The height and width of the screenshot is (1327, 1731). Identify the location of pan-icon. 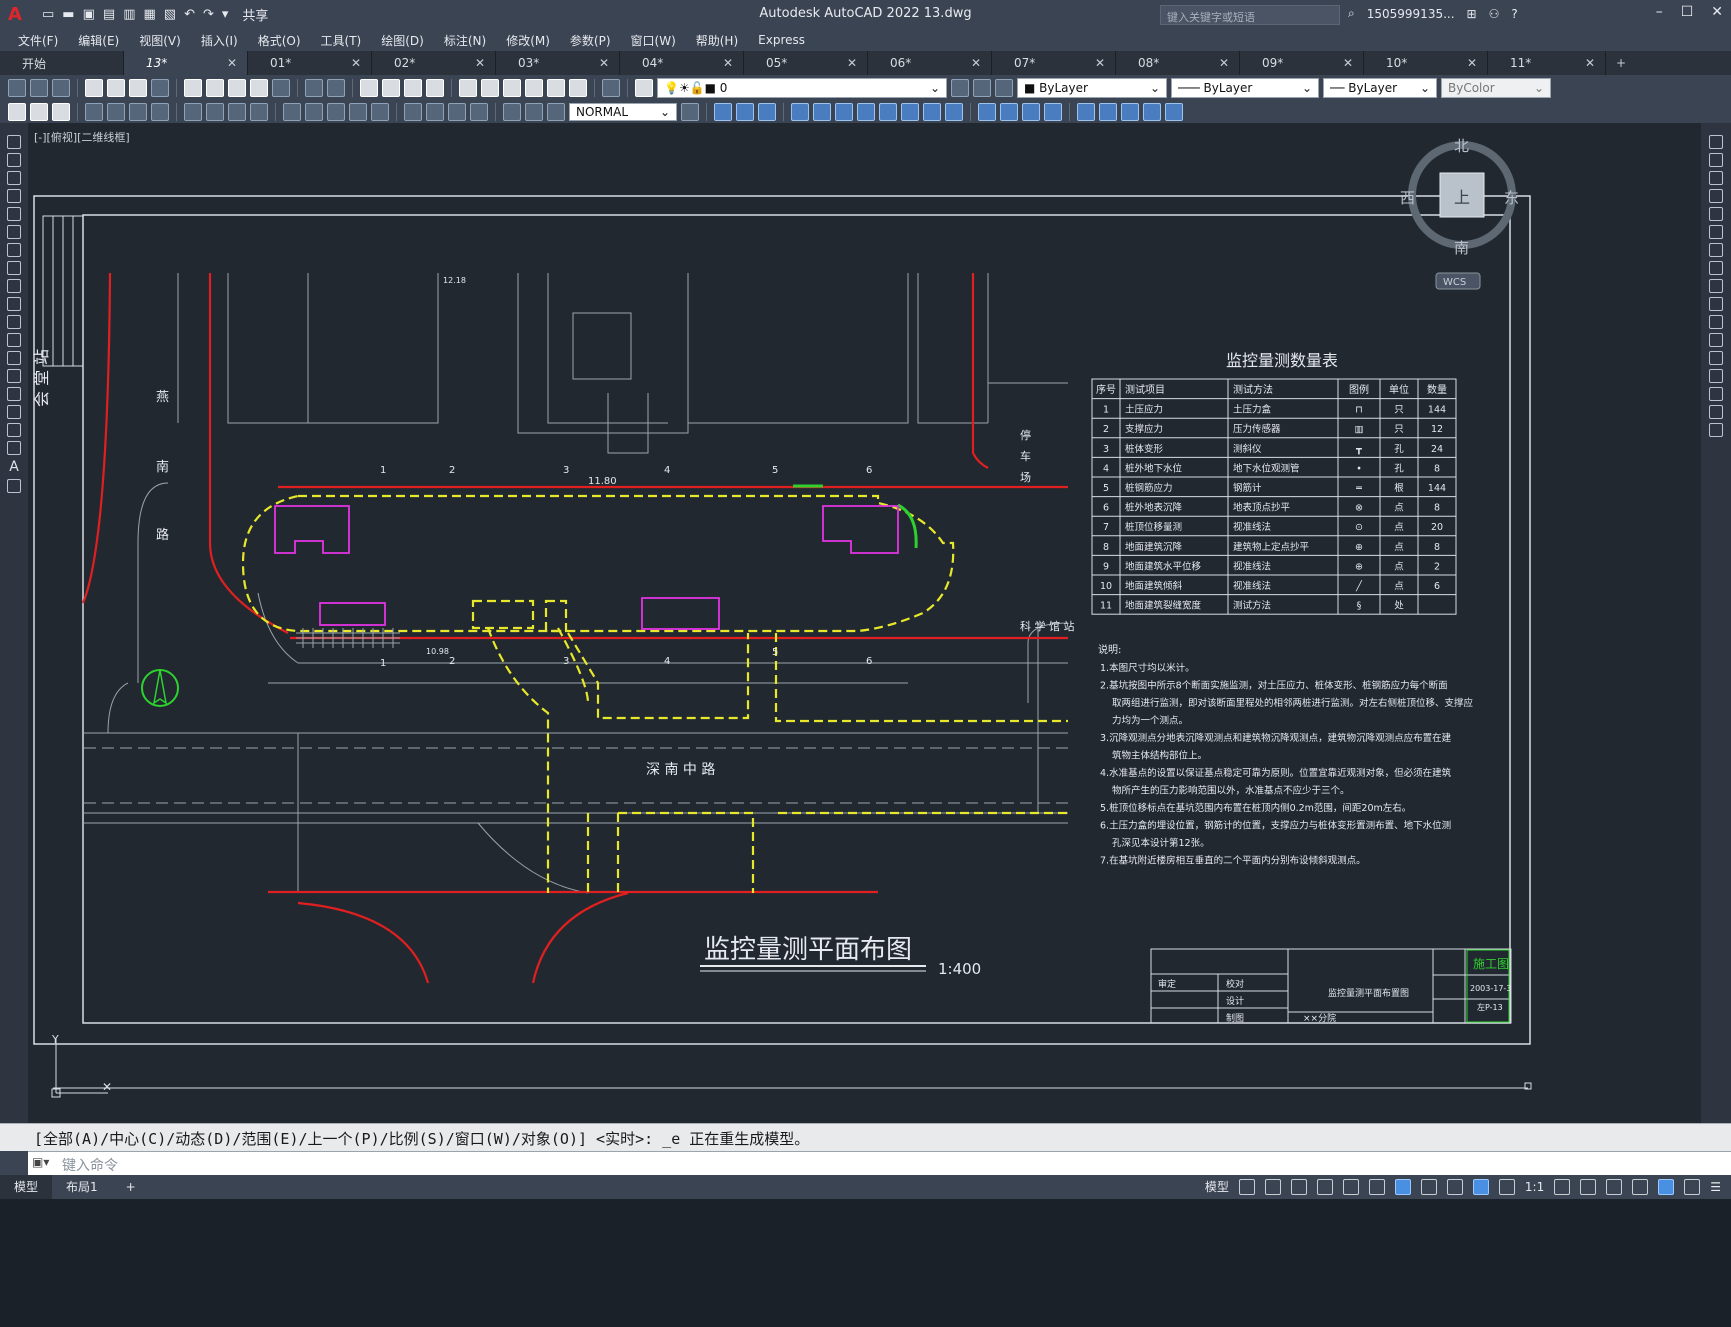
(369, 88).